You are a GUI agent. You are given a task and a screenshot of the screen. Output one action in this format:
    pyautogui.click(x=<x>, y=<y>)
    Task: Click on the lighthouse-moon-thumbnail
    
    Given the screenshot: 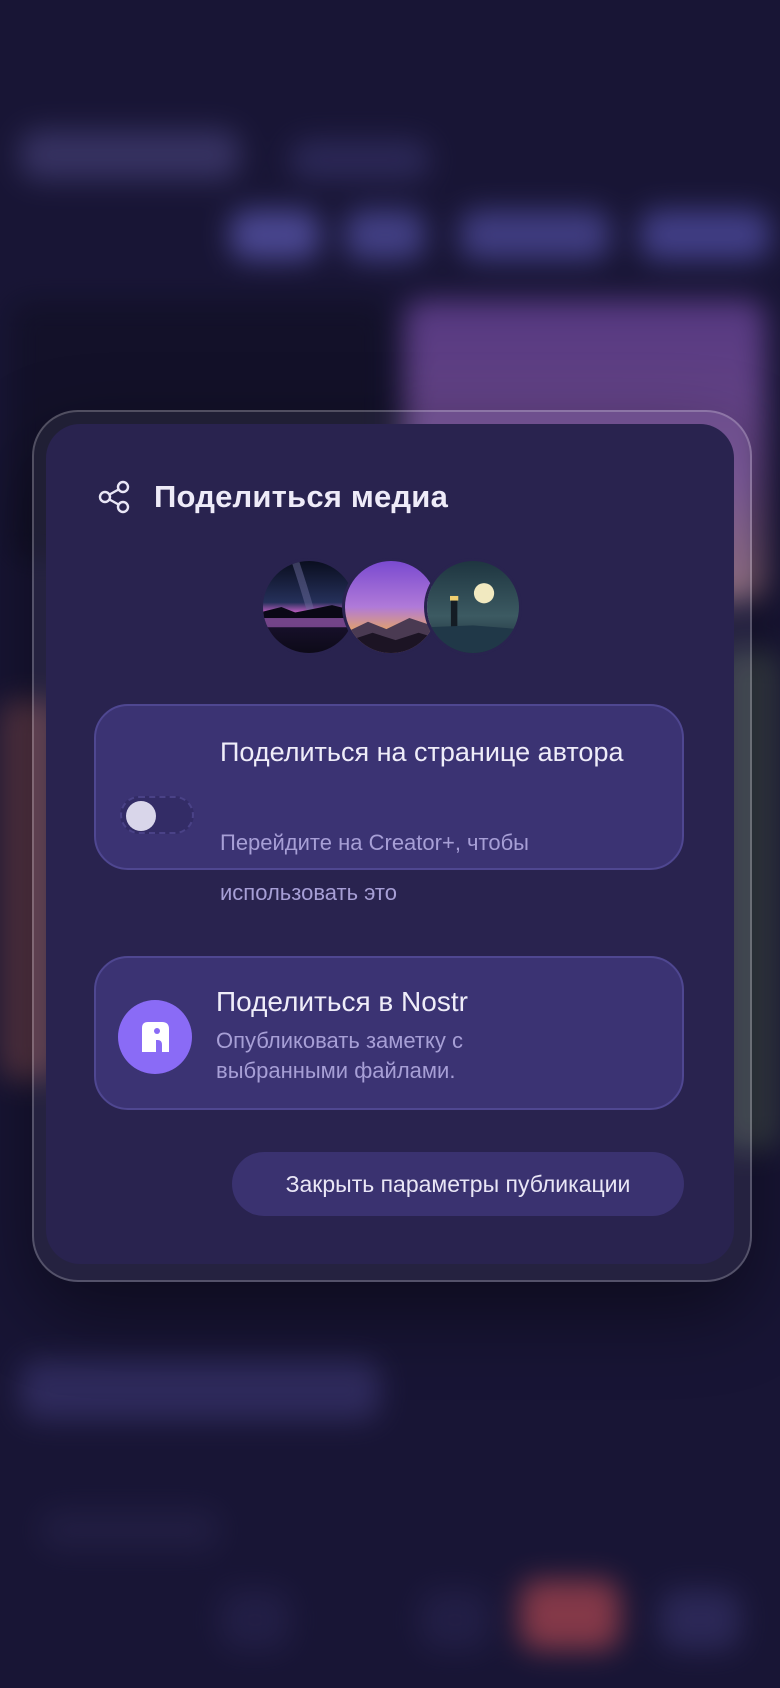 What is the action you would take?
    pyautogui.click(x=473, y=607)
    